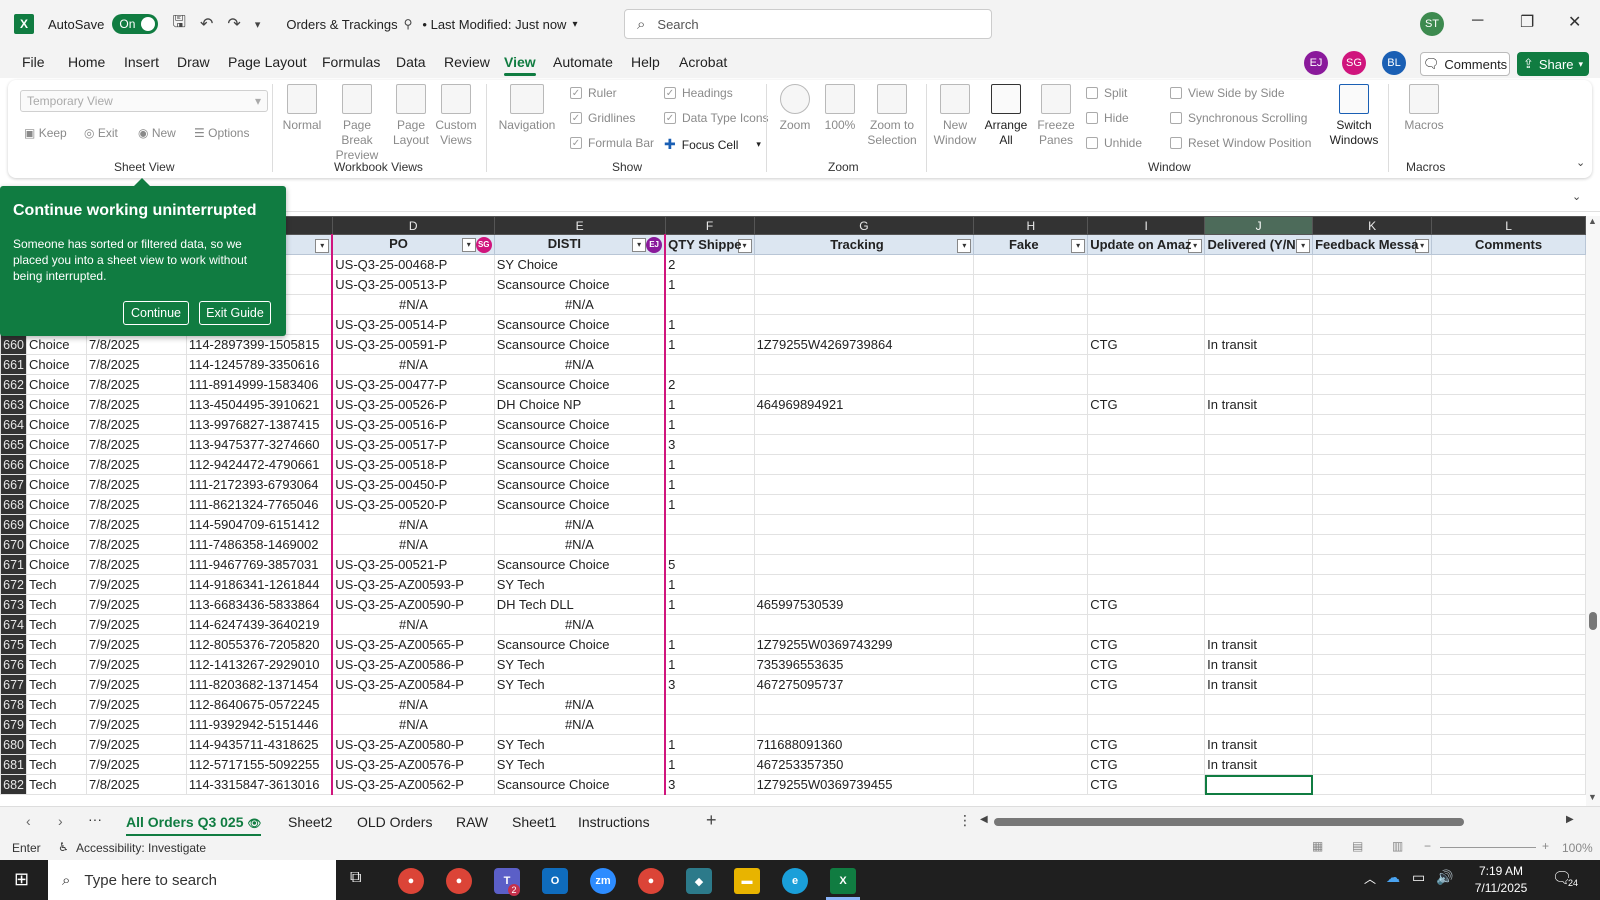  I want to click on po-cell: US-Q3-25-00521-P, so click(413, 564).